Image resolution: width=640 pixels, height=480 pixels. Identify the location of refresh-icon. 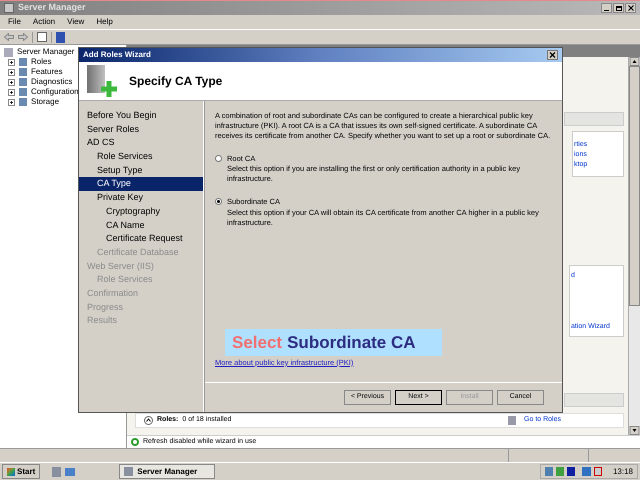
(135, 442).